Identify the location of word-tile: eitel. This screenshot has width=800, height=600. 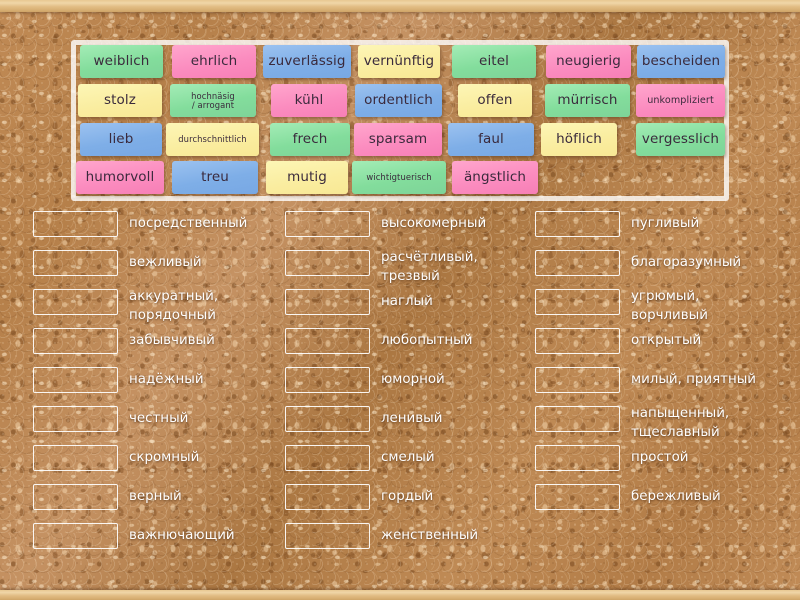
(494, 61).